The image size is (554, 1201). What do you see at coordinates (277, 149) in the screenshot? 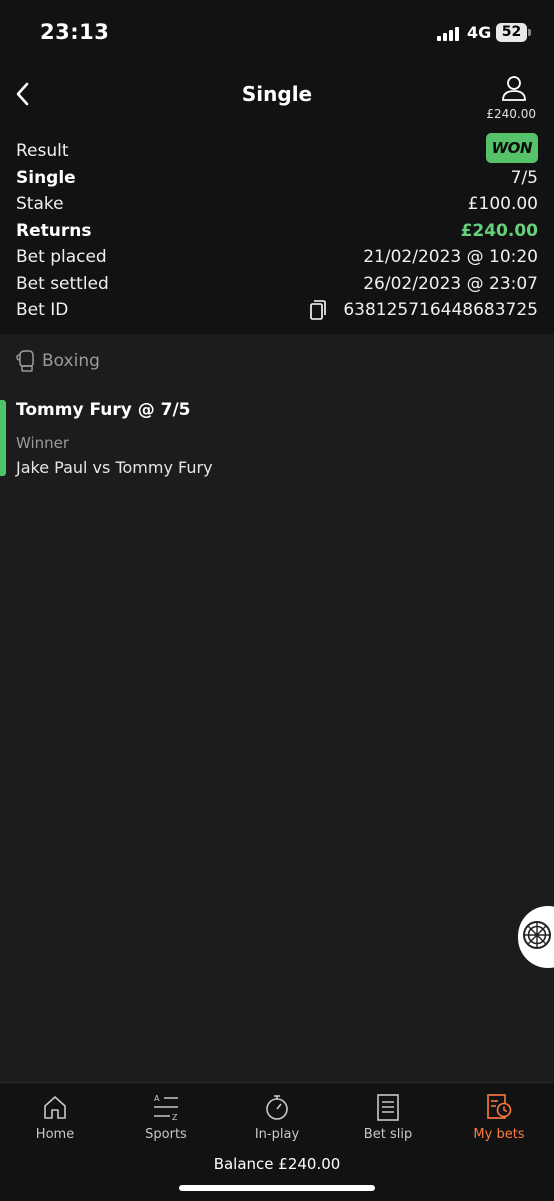
I see `result-row: Result WON` at bounding box center [277, 149].